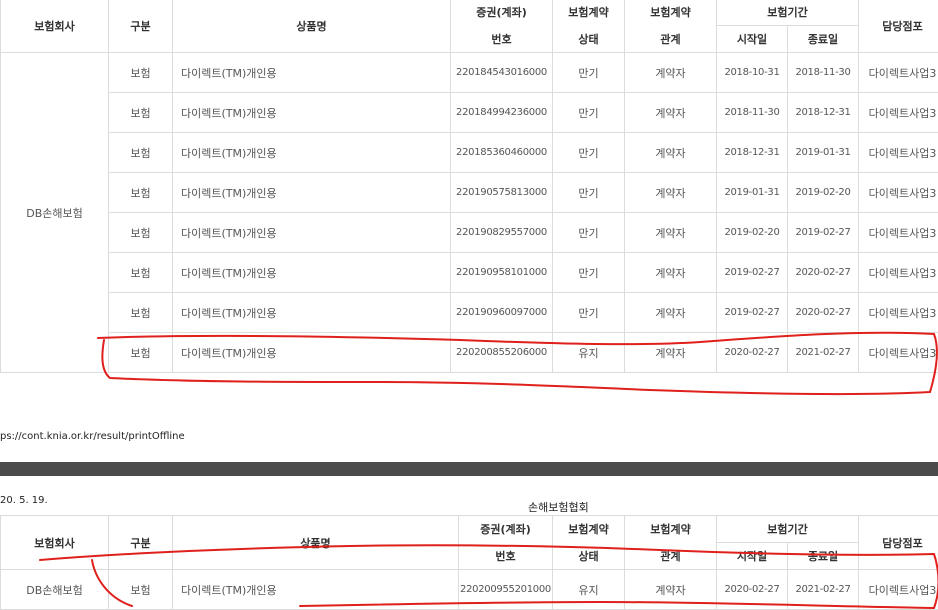  Describe the element at coordinates (823, 273) in the screenshot. I see `cell-end-date: 2020-02-27` at that location.